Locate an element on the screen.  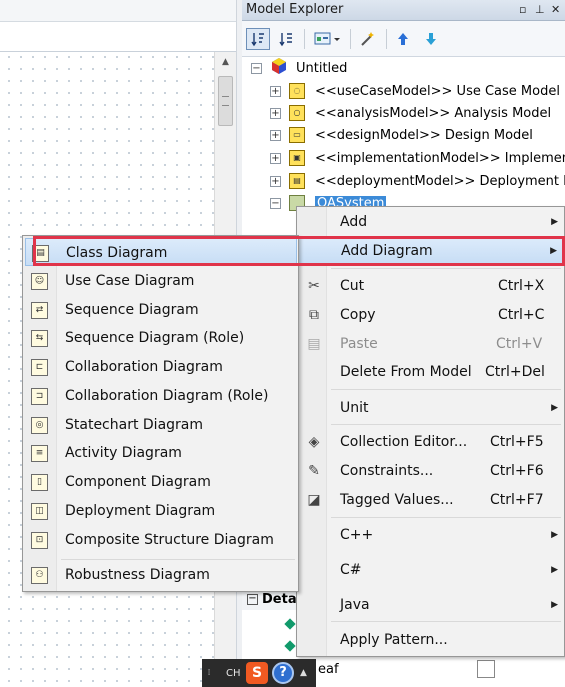
sort-by-type-icon is located at coordinates (286, 39).